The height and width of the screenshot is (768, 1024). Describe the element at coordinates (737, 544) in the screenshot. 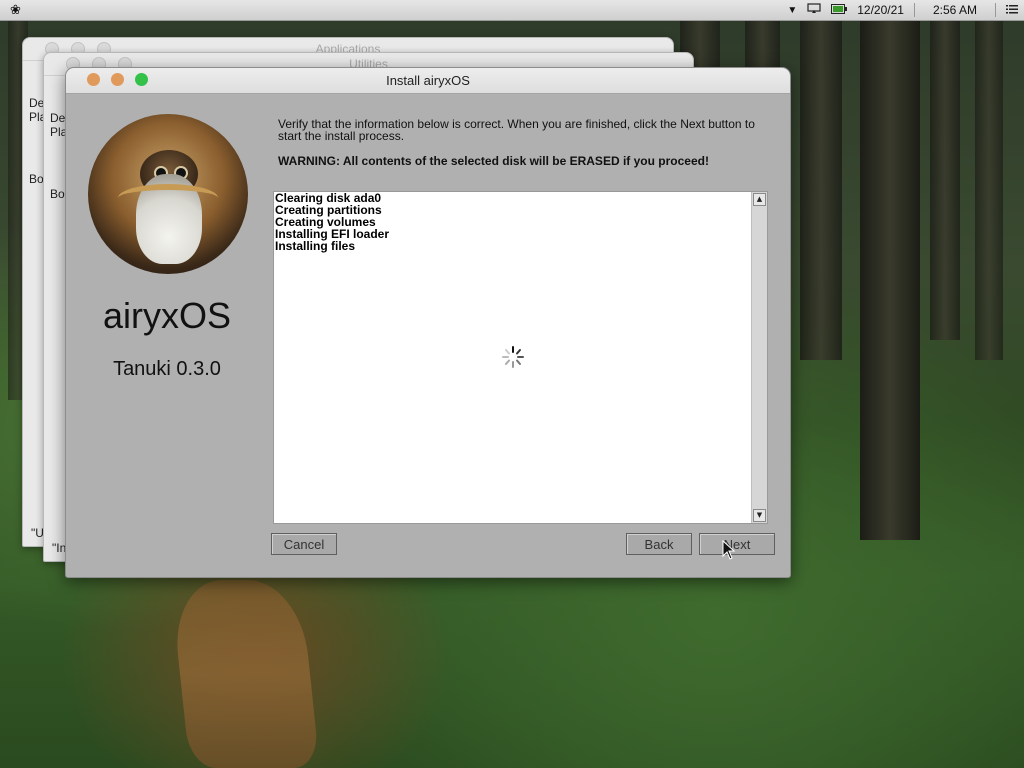

I see `next-button: Next` at that location.